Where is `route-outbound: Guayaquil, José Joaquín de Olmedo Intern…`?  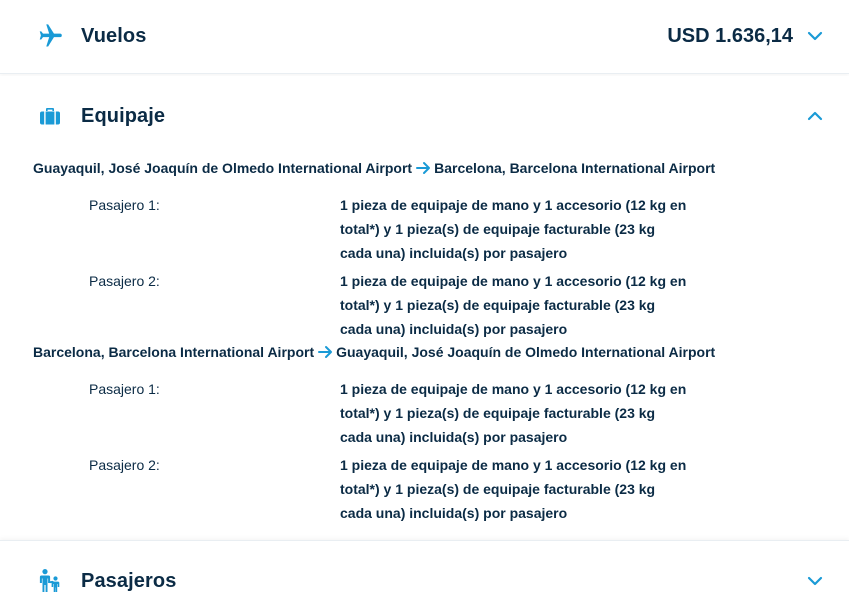 route-outbound: Guayaquil, José Joaquín de Olmedo Intern… is located at coordinates (374, 168).